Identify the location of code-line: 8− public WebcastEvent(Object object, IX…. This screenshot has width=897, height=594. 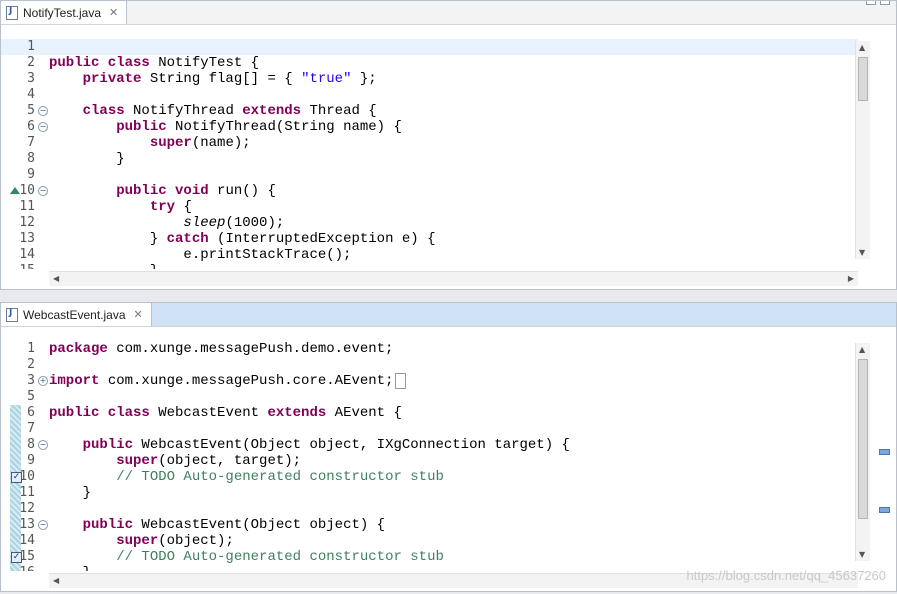
(429, 445).